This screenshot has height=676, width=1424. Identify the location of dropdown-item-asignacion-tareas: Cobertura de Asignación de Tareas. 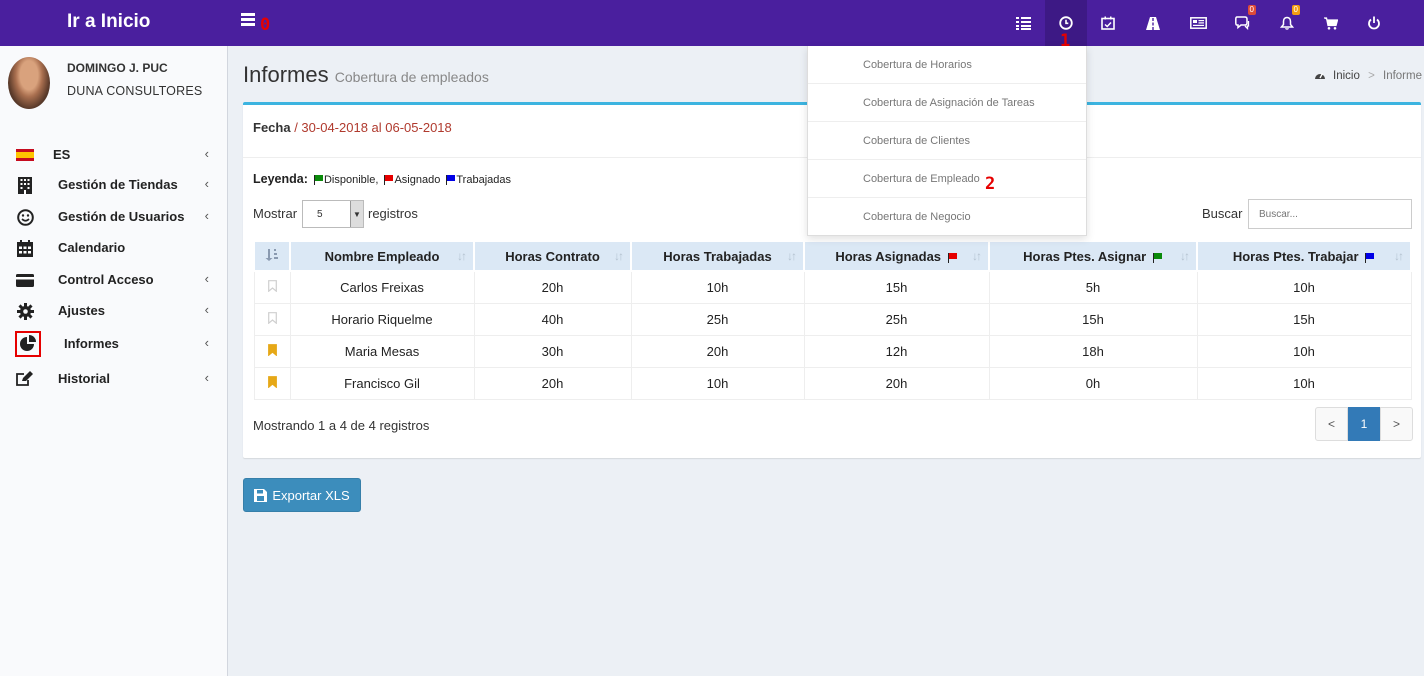
(947, 103).